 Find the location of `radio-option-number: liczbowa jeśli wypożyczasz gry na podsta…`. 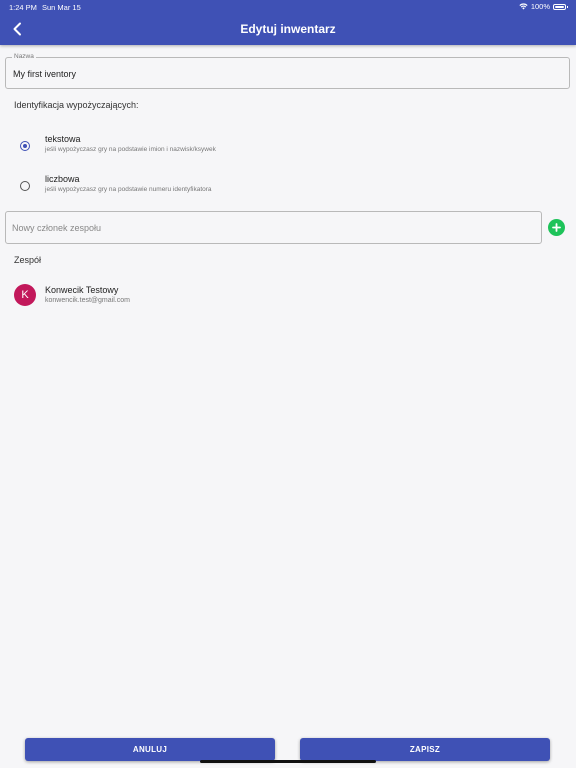

radio-option-number: liczbowa jeśli wypożyczasz gry na podsta… is located at coordinates (288, 188).